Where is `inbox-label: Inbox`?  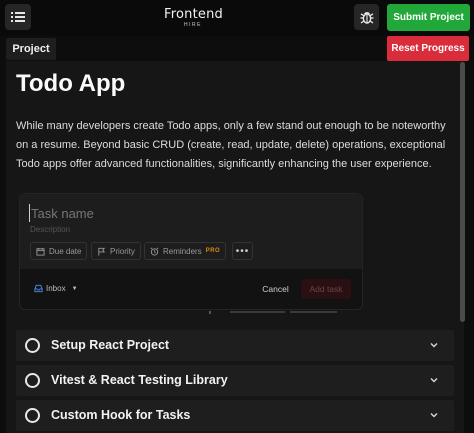
inbox-label: Inbox is located at coordinates (56, 288).